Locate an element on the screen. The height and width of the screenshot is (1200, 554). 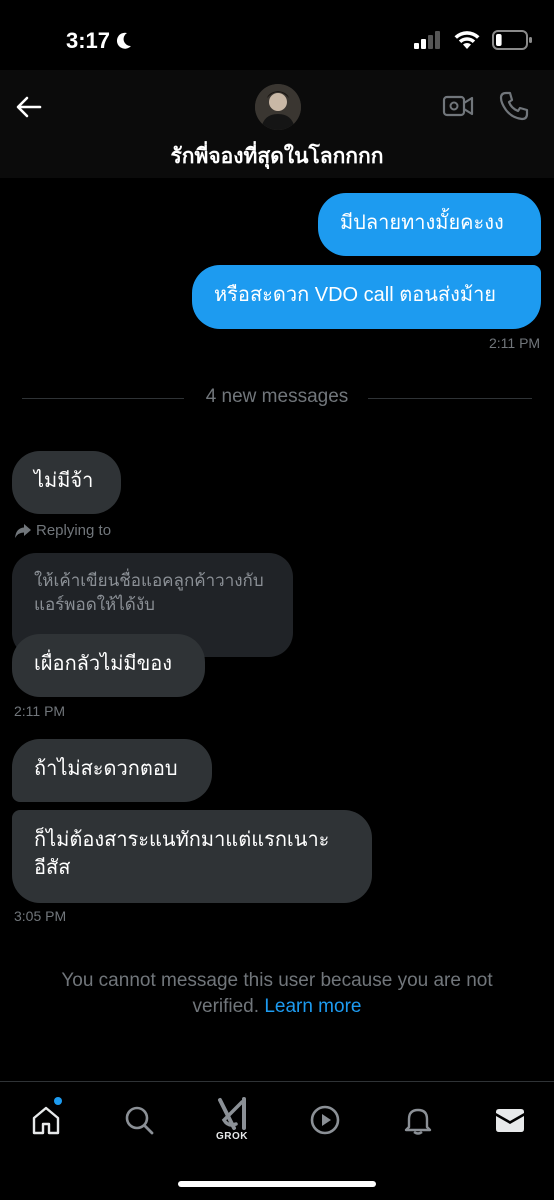
moon-icon is located at coordinates (124, 40).